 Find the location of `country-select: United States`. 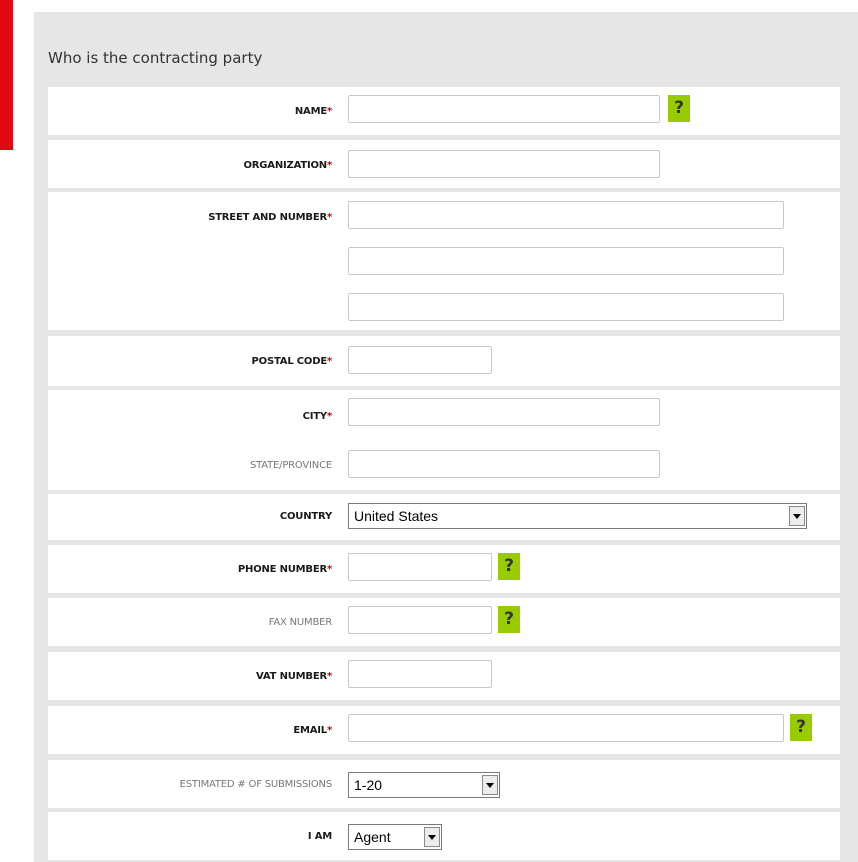

country-select: United States is located at coordinates (577, 516).